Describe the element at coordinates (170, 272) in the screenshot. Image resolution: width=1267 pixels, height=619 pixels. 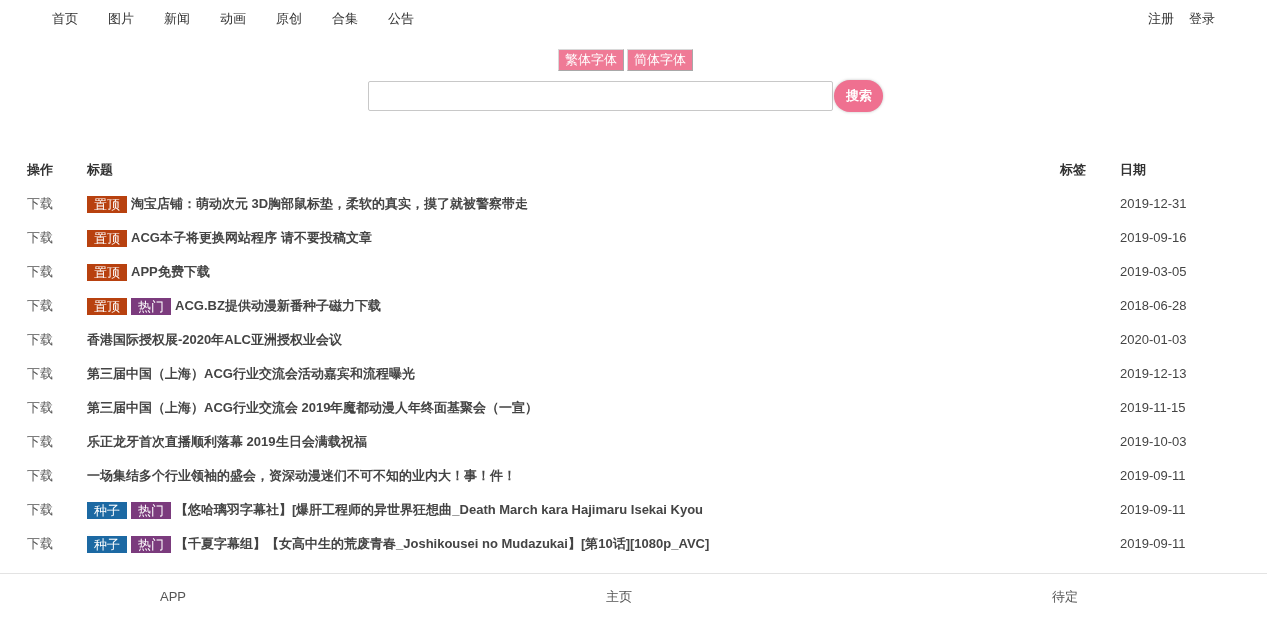
I see `title-link: APP免费下载` at that location.